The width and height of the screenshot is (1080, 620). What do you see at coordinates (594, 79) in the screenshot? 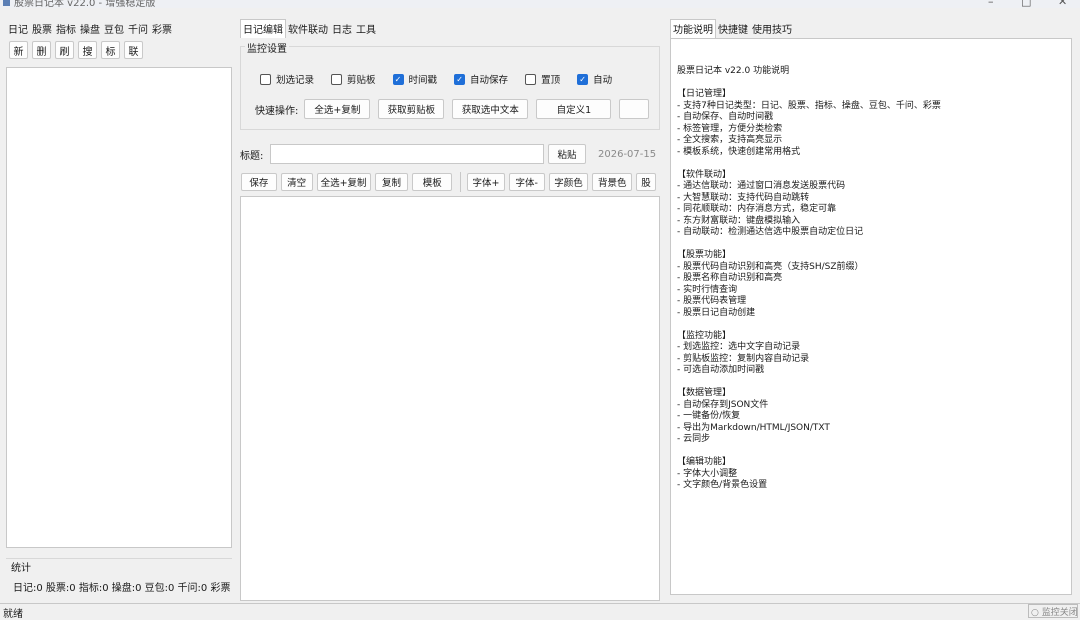
I see `auto-link-checkbox: 自动` at bounding box center [594, 79].